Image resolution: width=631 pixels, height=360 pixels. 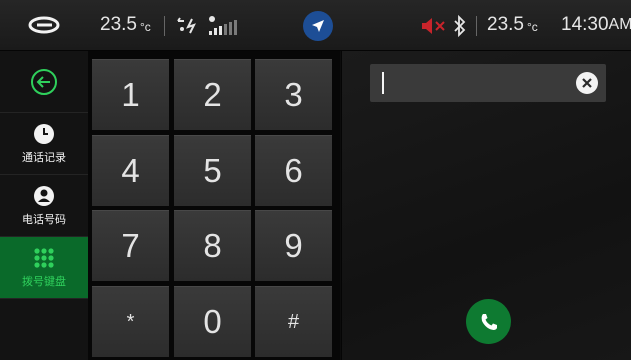 I want to click on navigation-arrow-icon, so click(x=318, y=26).